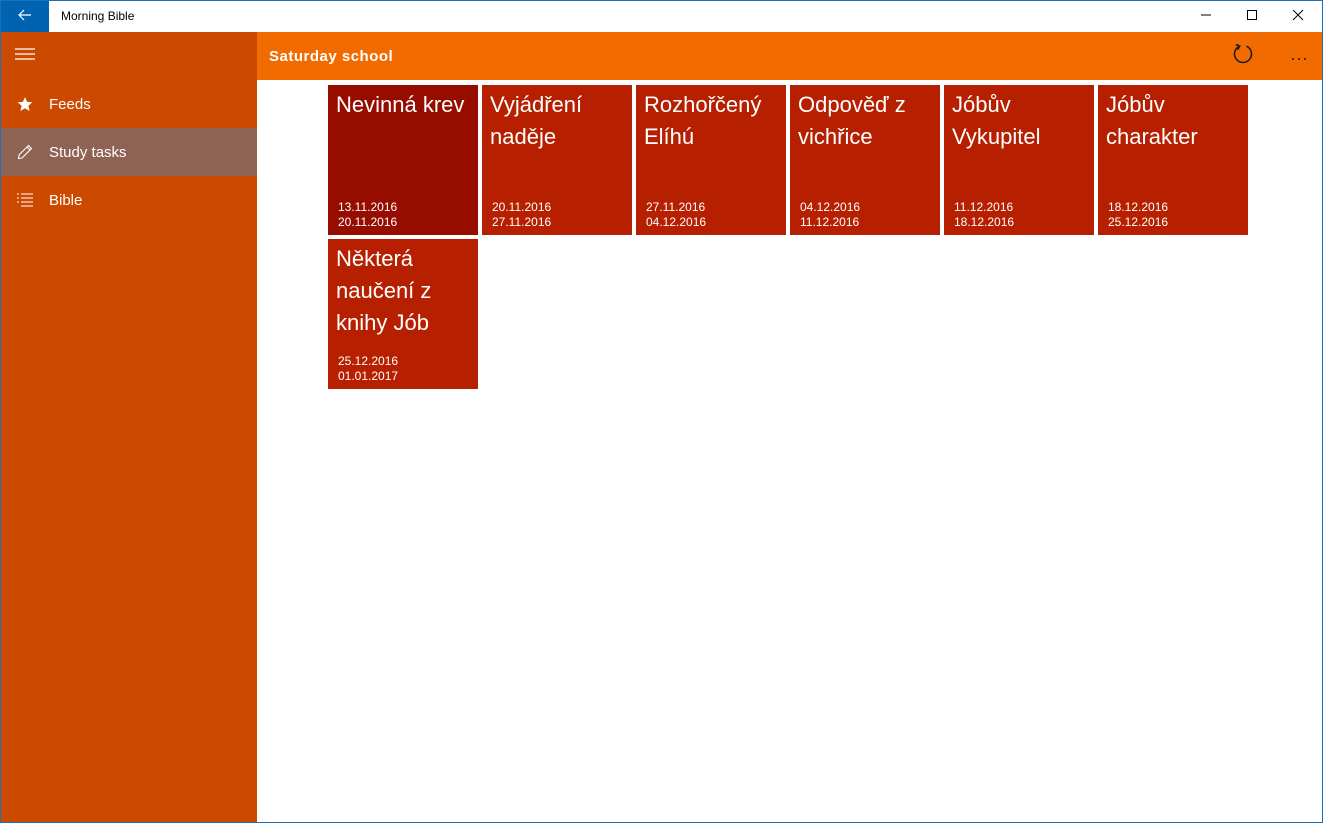  Describe the element at coordinates (996, 120) in the screenshot. I see `tile-title: Jóbův Vykupitel` at that location.